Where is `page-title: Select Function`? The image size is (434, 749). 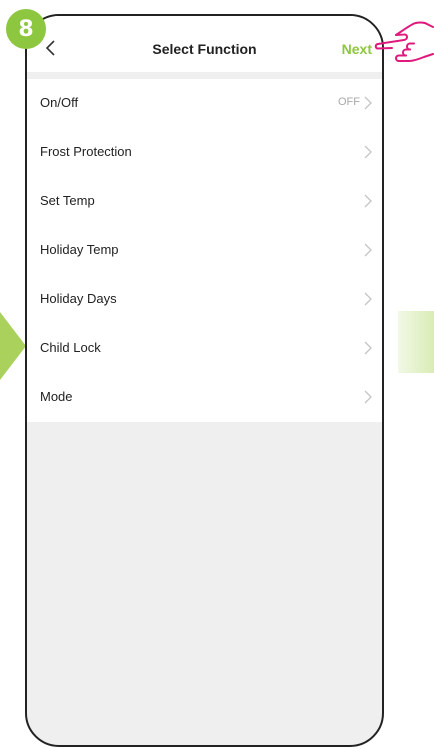 page-title: Select Function is located at coordinates (204, 49).